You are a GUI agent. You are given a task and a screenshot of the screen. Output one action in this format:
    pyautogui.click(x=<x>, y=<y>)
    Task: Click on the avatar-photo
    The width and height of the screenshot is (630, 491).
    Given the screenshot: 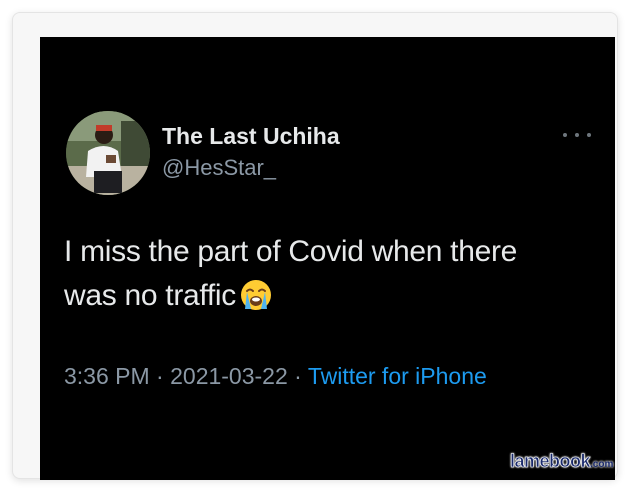 What is the action you would take?
    pyautogui.click(x=108, y=153)
    